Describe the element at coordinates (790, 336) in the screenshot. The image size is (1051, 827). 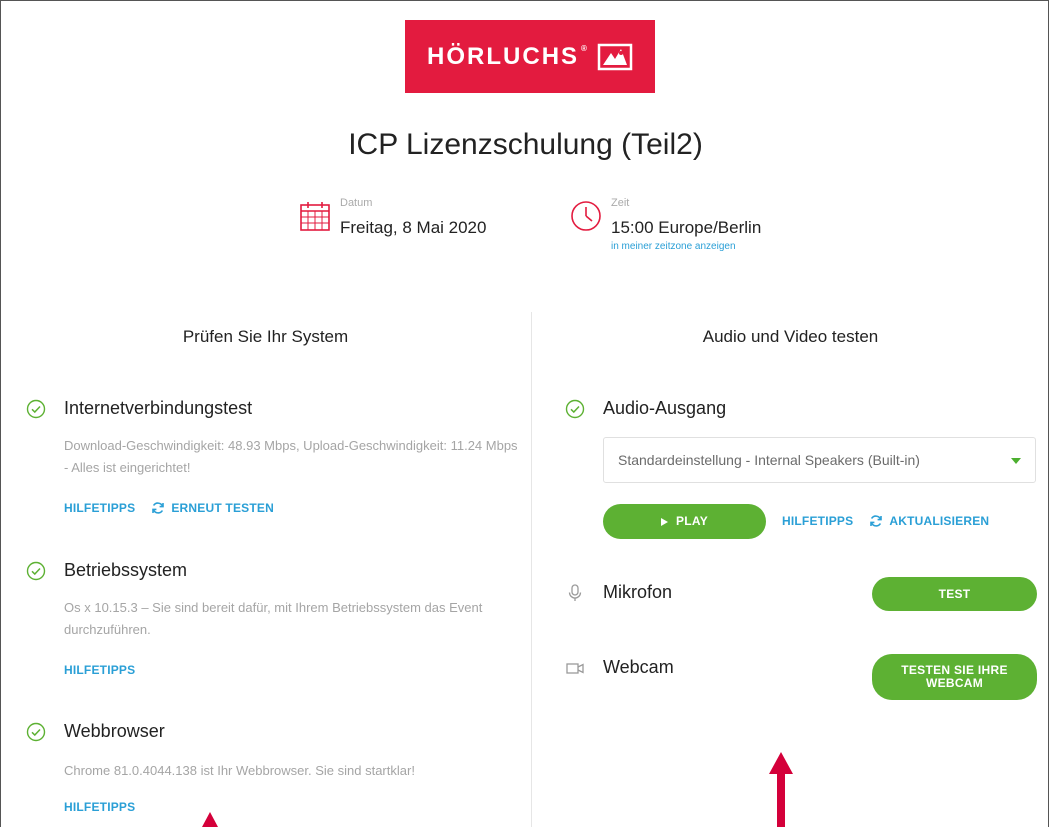
I see `av-test-title: Audio und Video testen` at that location.